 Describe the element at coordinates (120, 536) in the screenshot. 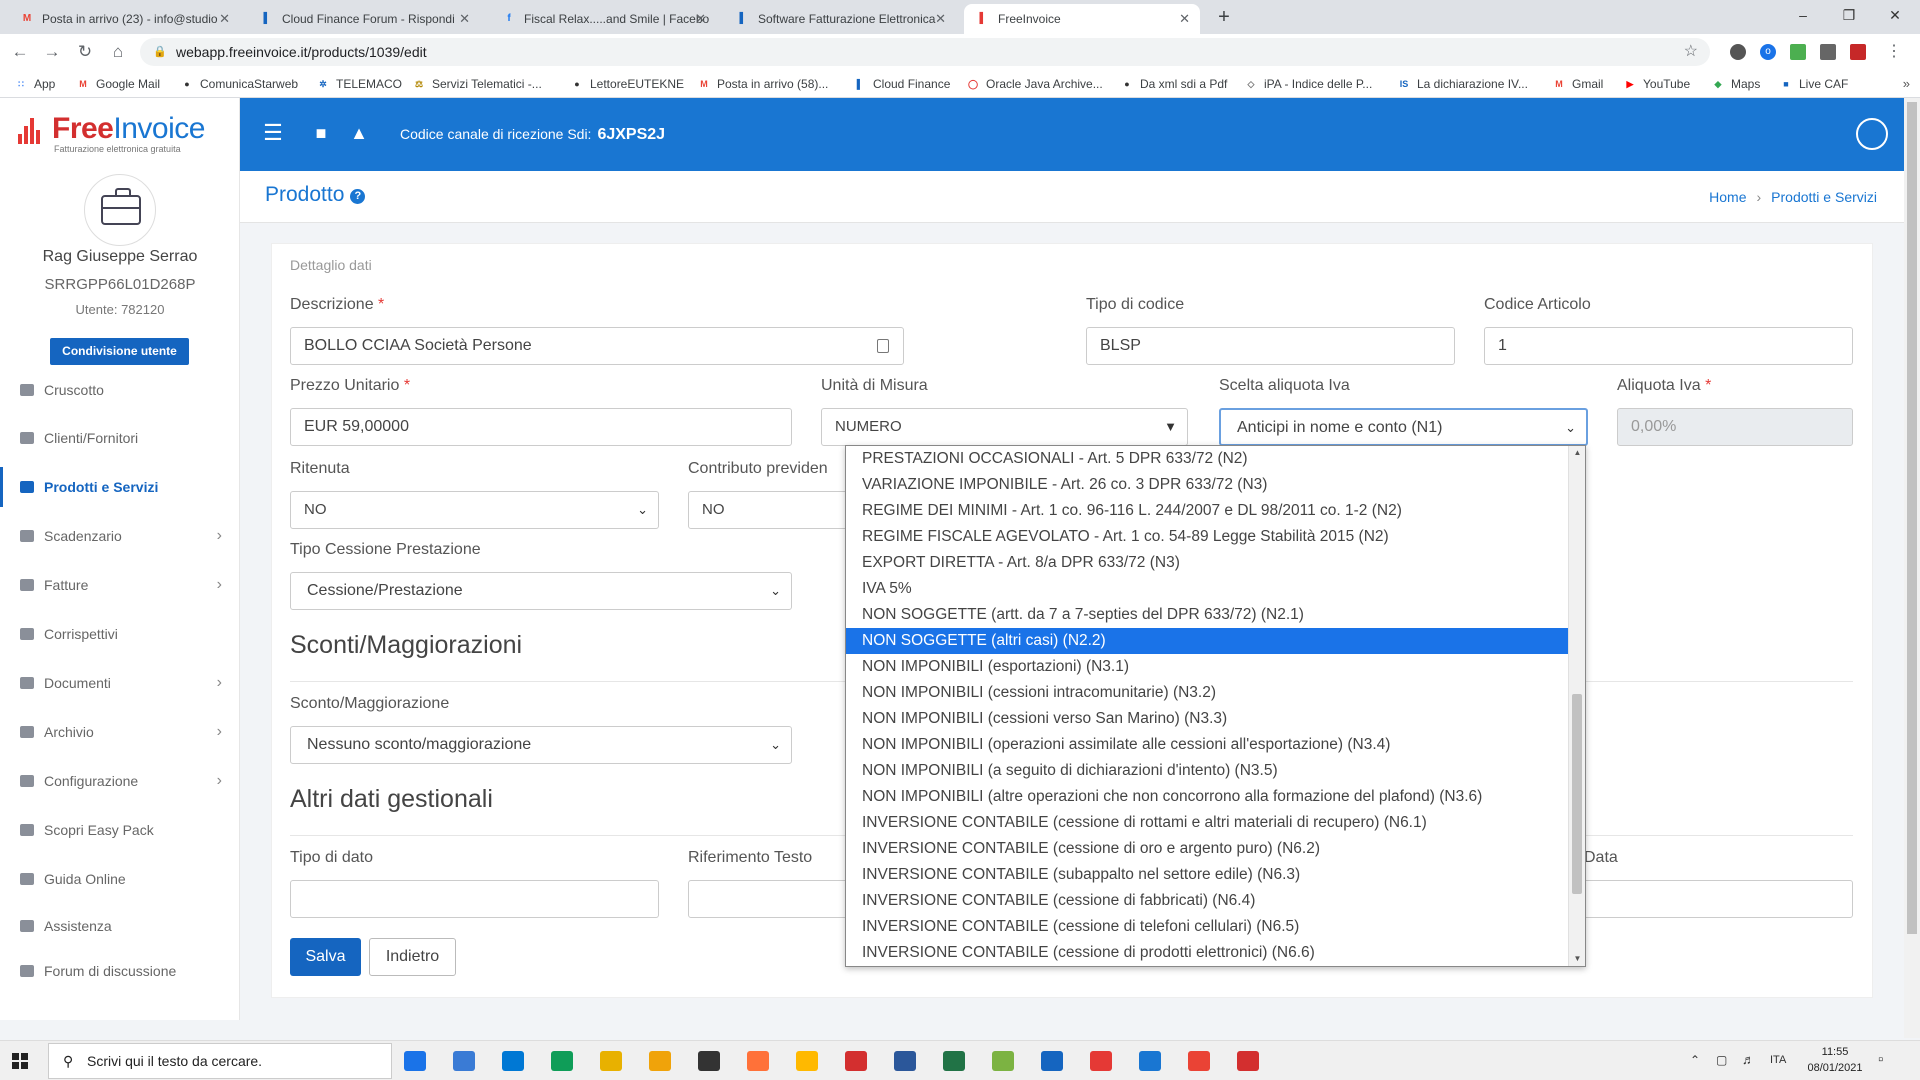

I see `sidebar-item-scadenzario: Scadenzario ›` at that location.